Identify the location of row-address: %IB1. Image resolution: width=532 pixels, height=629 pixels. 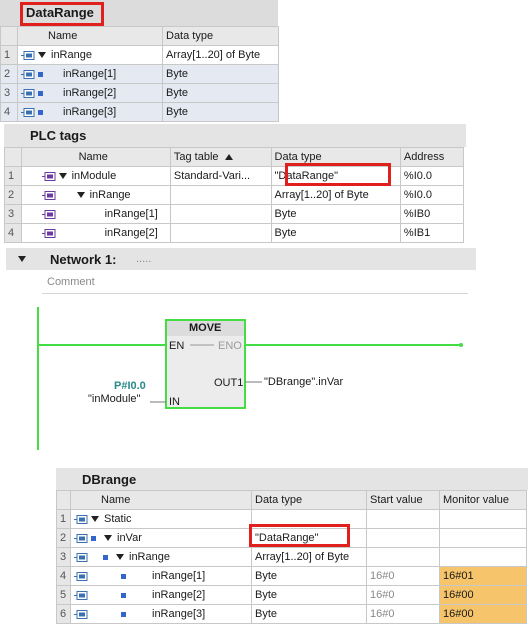
(432, 233).